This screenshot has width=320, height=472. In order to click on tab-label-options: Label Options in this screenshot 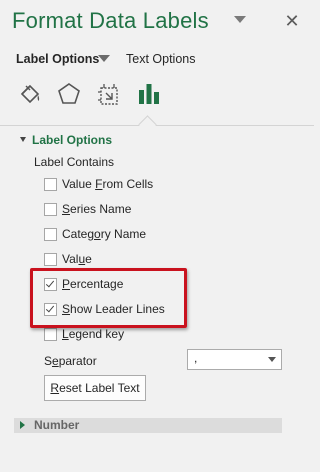, I will do `click(57, 59)`.